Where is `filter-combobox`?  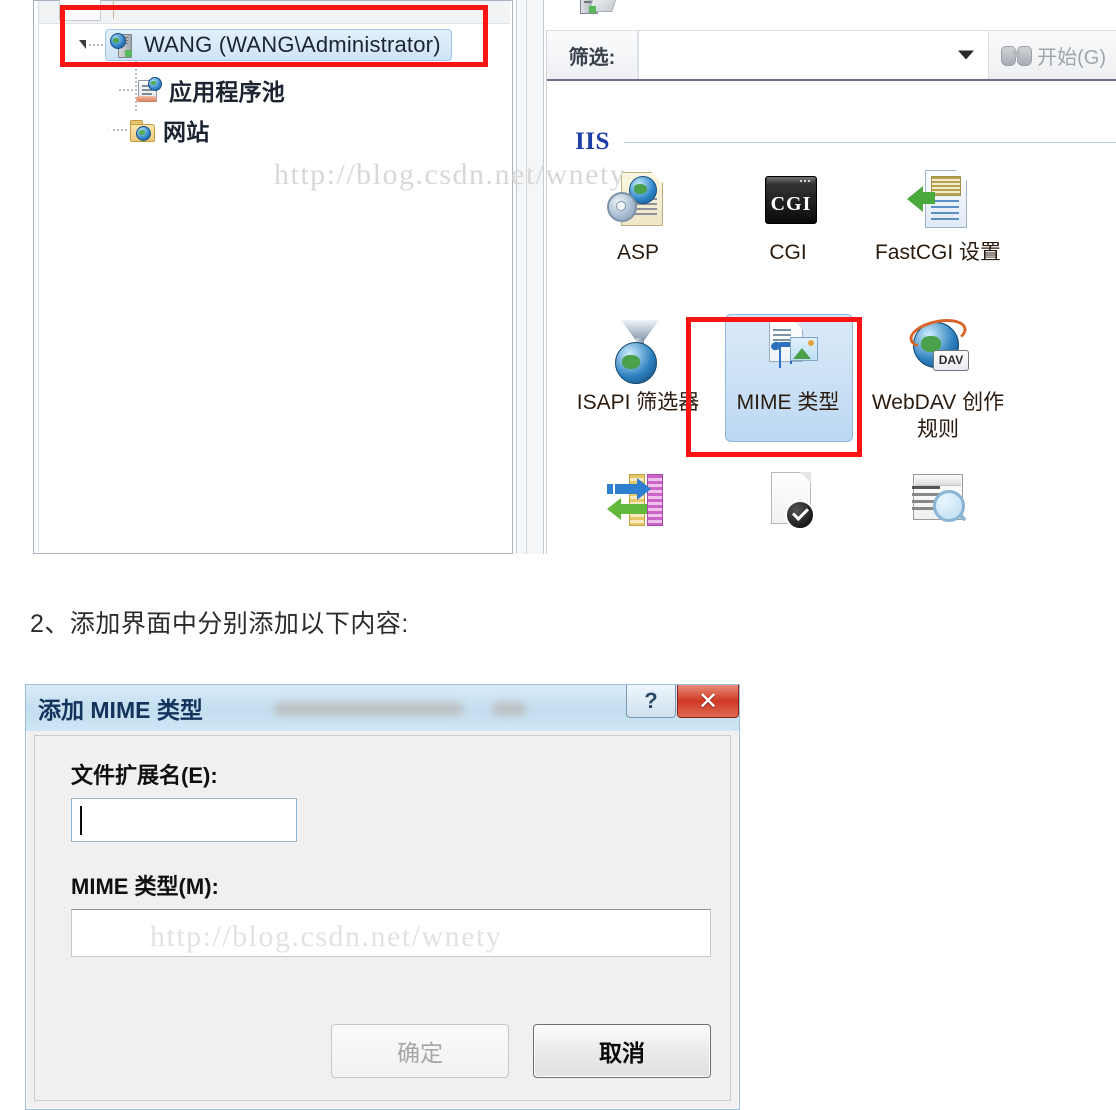
filter-combobox is located at coordinates (814, 55).